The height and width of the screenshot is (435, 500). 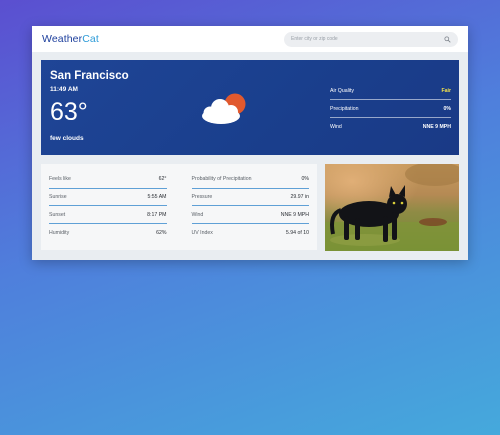 I want to click on wind-row: Wind NNE 9 MPH, so click(x=390, y=127).